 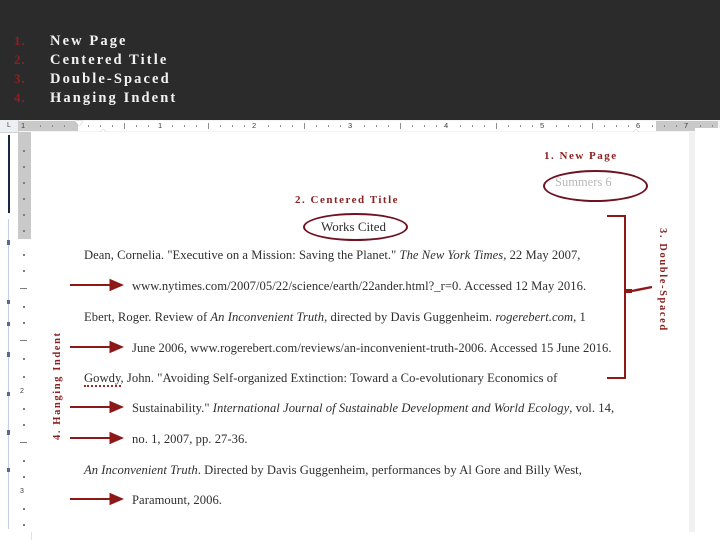 What do you see at coordinates (20, 78) in the screenshot?
I see `list-number: 3.` at bounding box center [20, 78].